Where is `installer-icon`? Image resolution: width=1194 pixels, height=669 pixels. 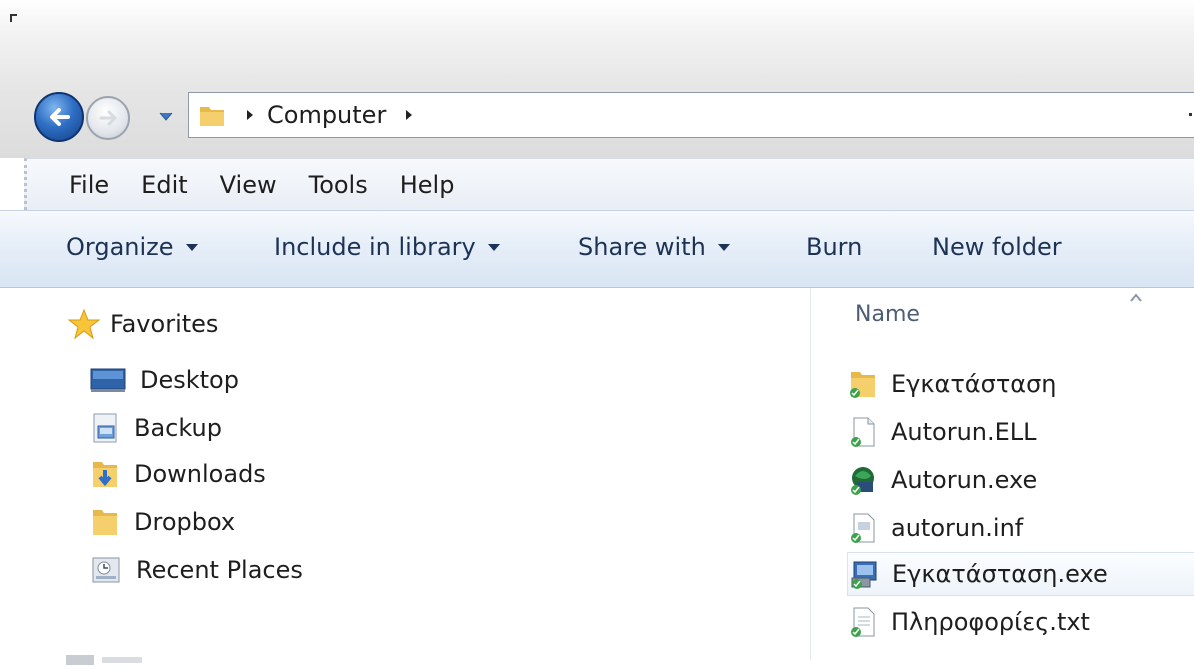 installer-icon is located at coordinates (864, 575).